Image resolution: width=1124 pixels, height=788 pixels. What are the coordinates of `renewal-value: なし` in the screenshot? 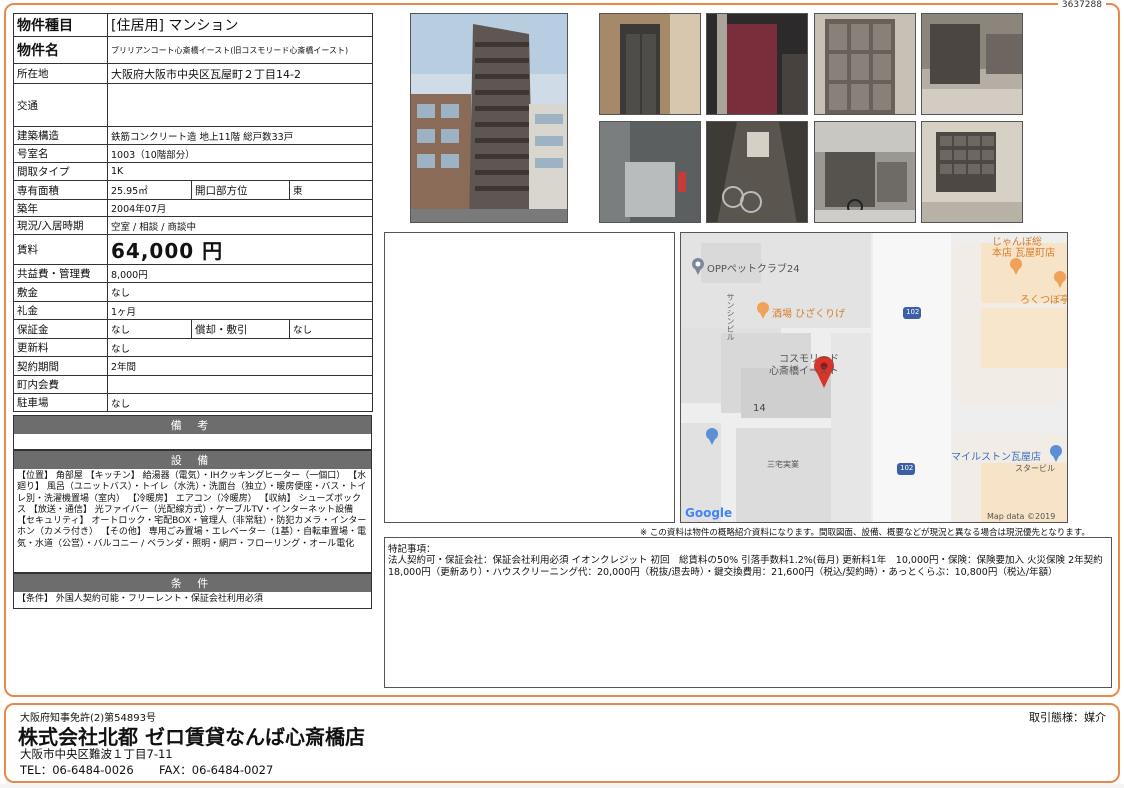 It's located at (240, 347).